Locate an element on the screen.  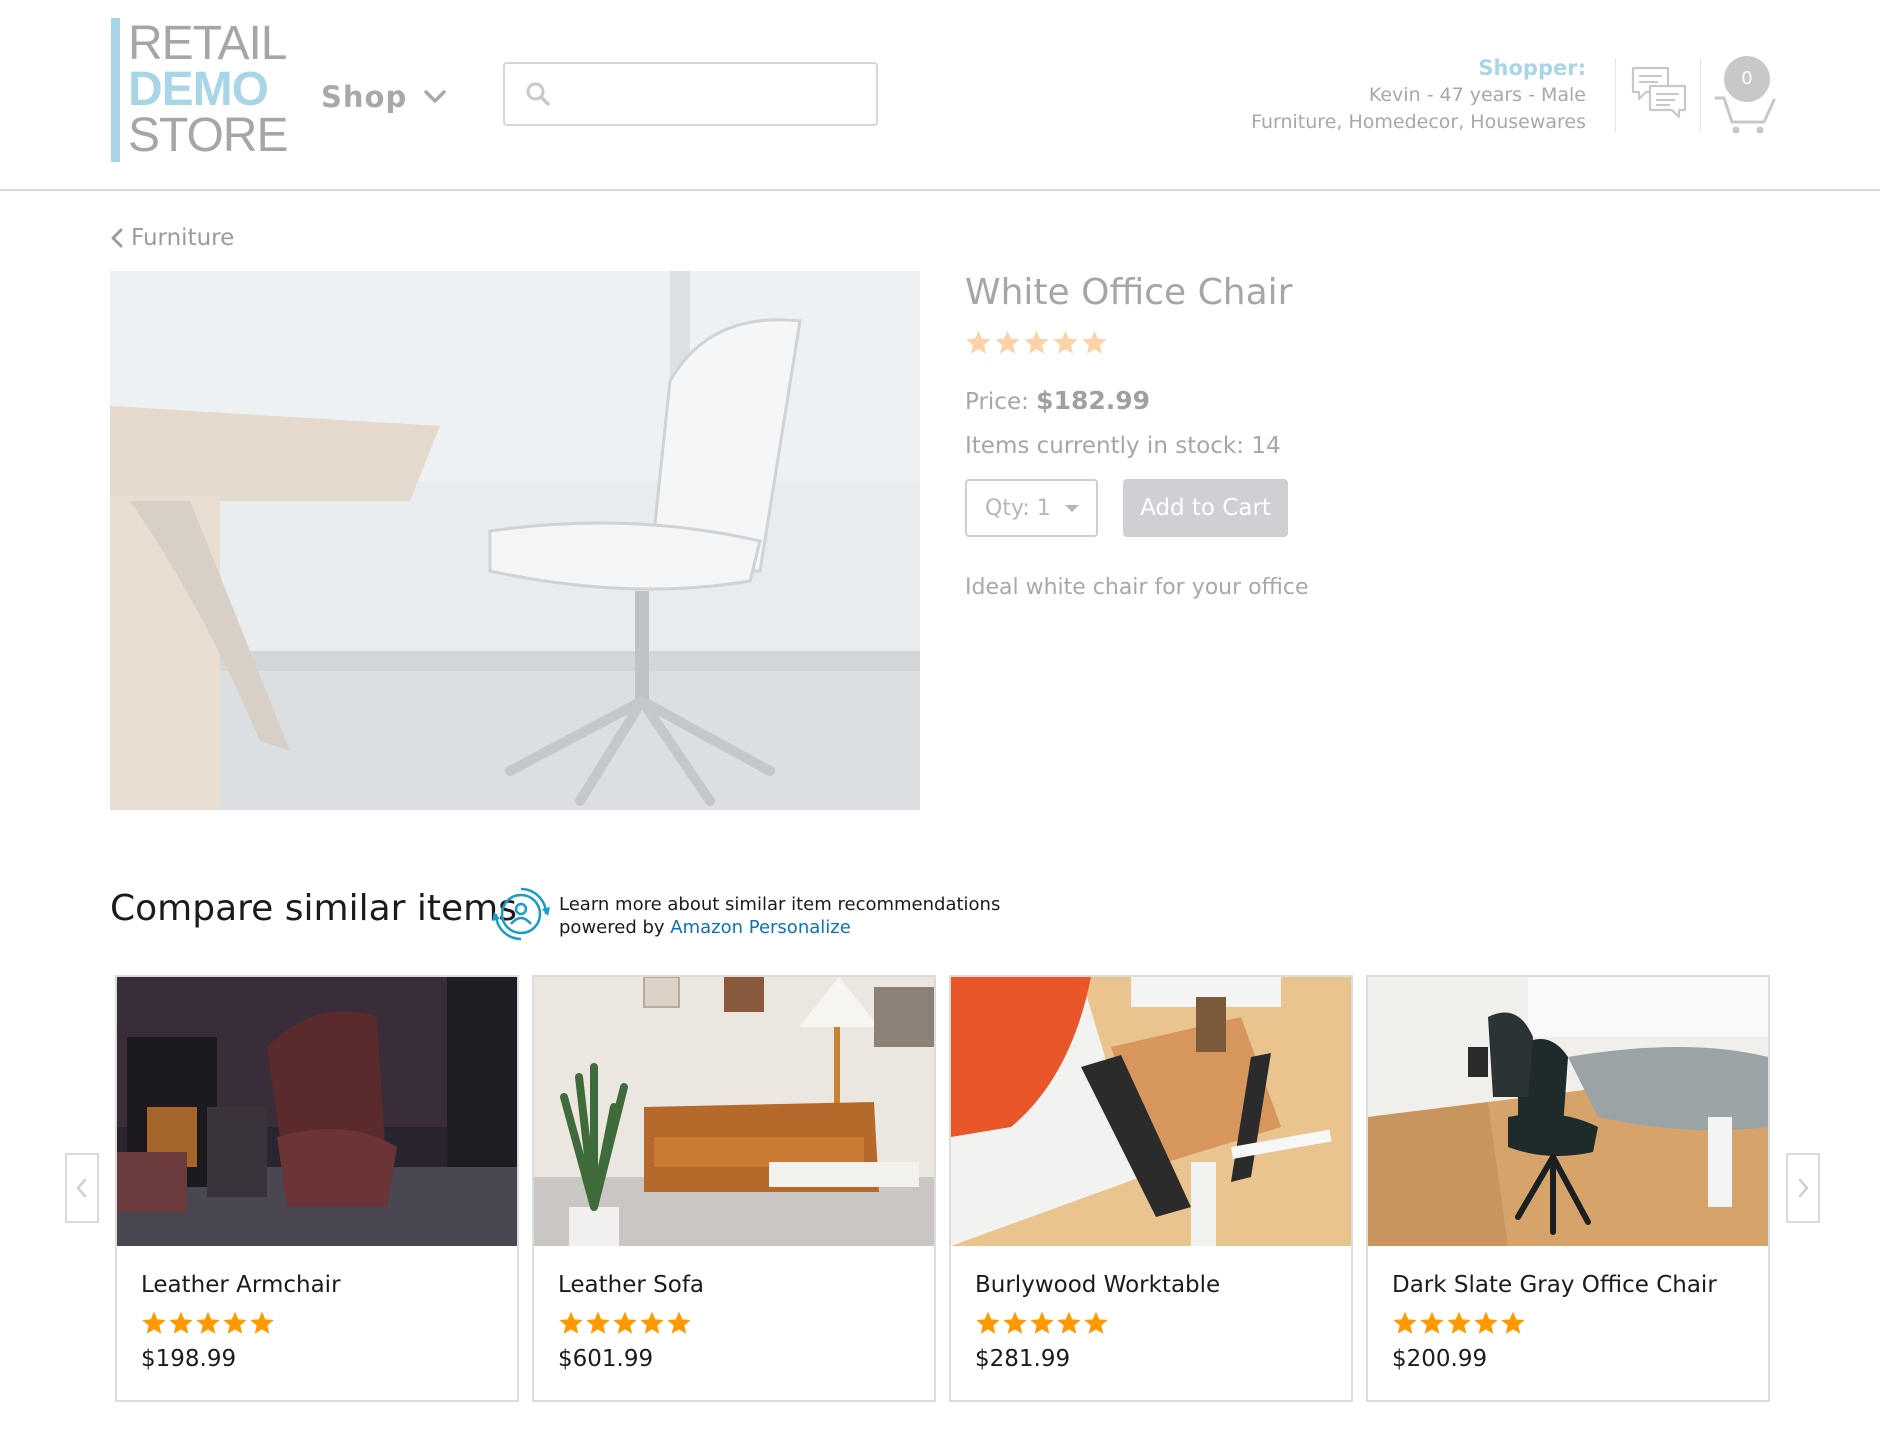
shopper-profile: Kevin - 47 years - Male is located at coordinates (1477, 95).